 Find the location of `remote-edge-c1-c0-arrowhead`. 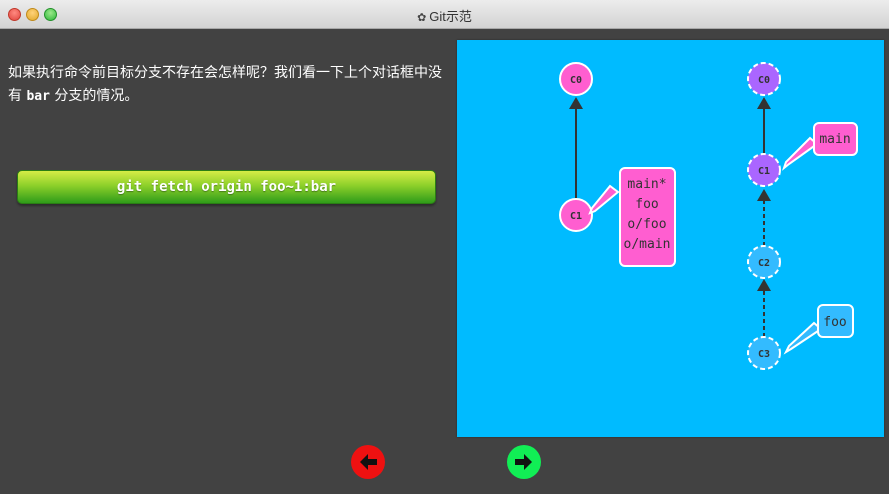

remote-edge-c1-c0-arrowhead is located at coordinates (764, 103).